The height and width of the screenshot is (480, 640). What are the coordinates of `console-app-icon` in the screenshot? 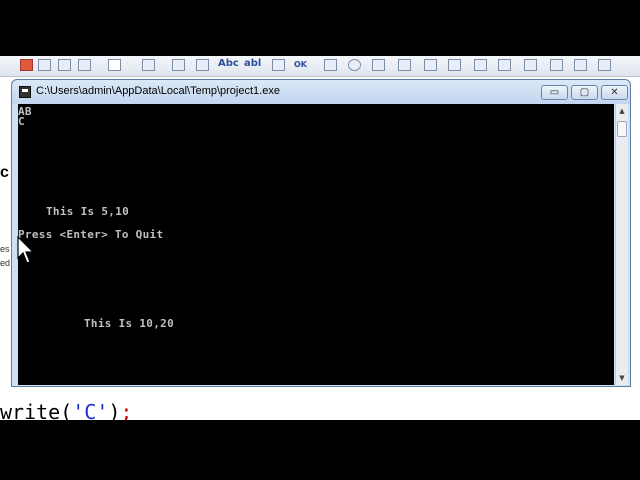 It's located at (25, 92).